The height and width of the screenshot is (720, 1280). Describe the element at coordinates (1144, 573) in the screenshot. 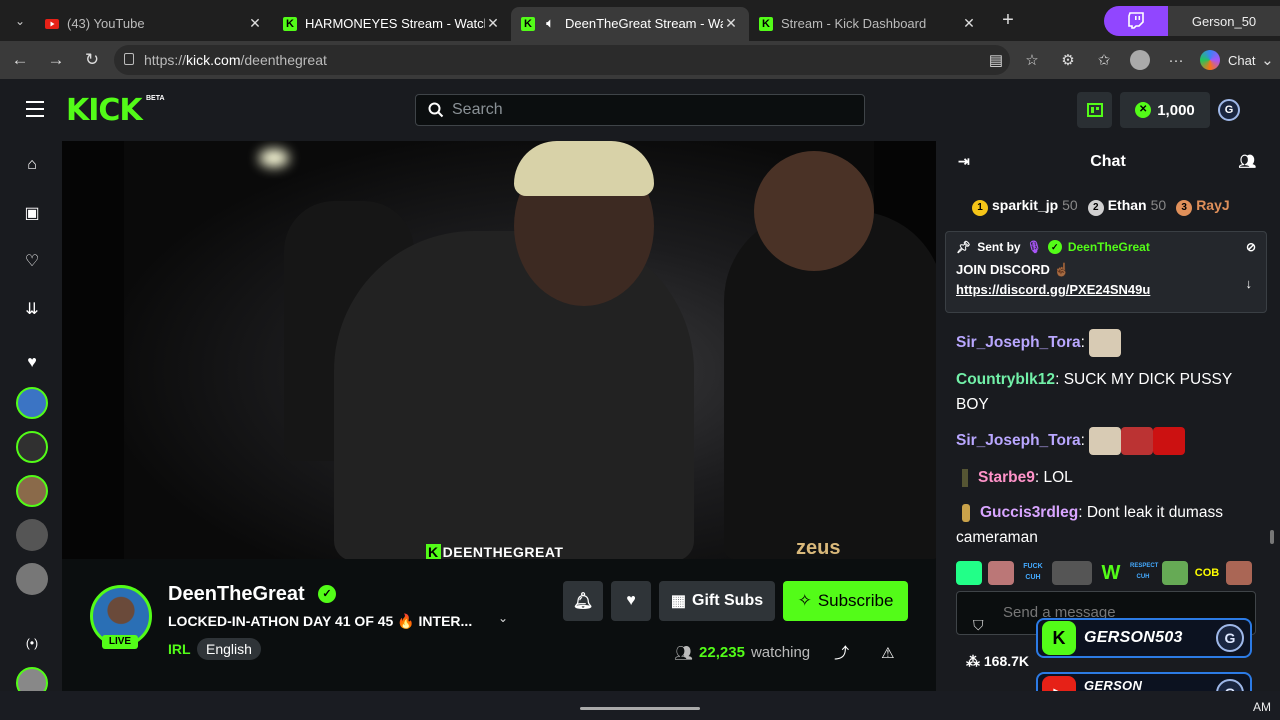

I see `emote: RESPECT CUH` at that location.